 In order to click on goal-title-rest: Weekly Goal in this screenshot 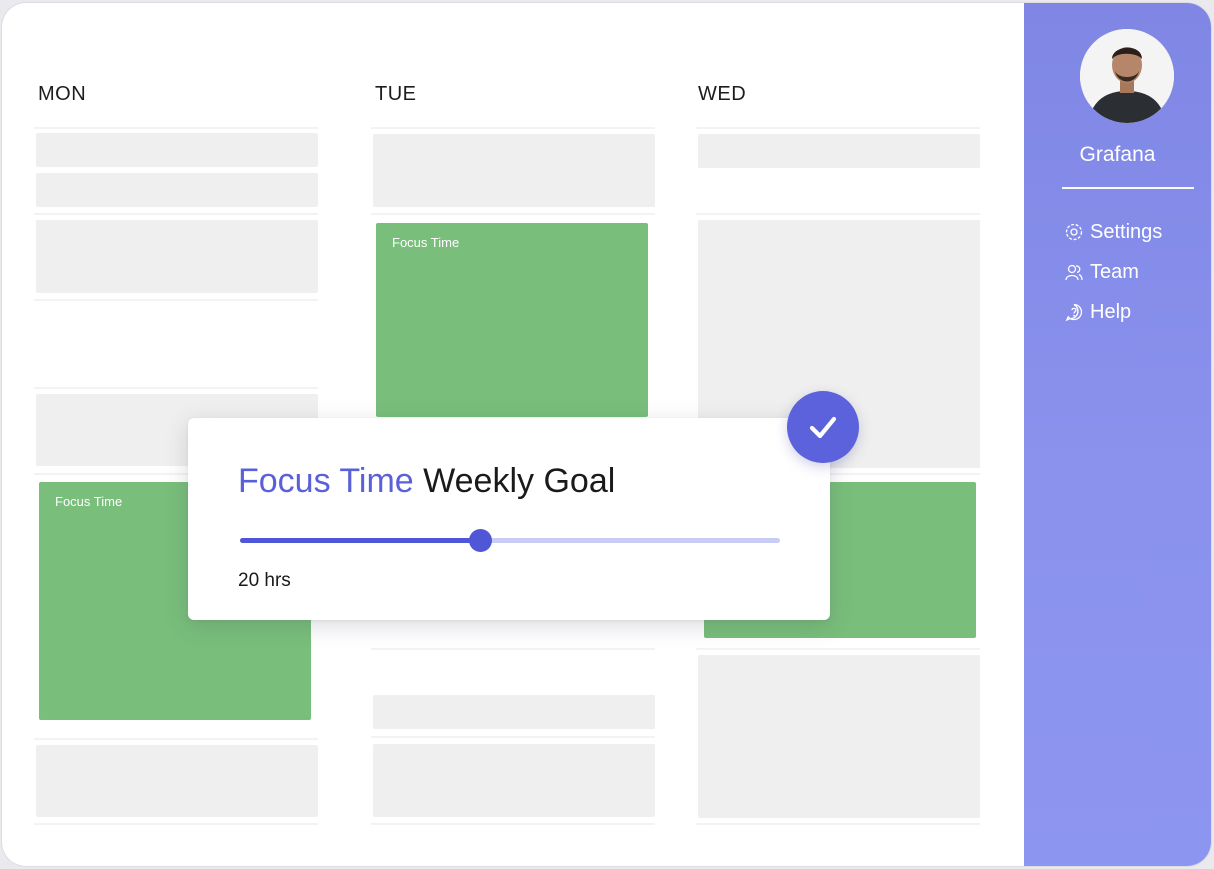, I will do `click(514, 481)`.